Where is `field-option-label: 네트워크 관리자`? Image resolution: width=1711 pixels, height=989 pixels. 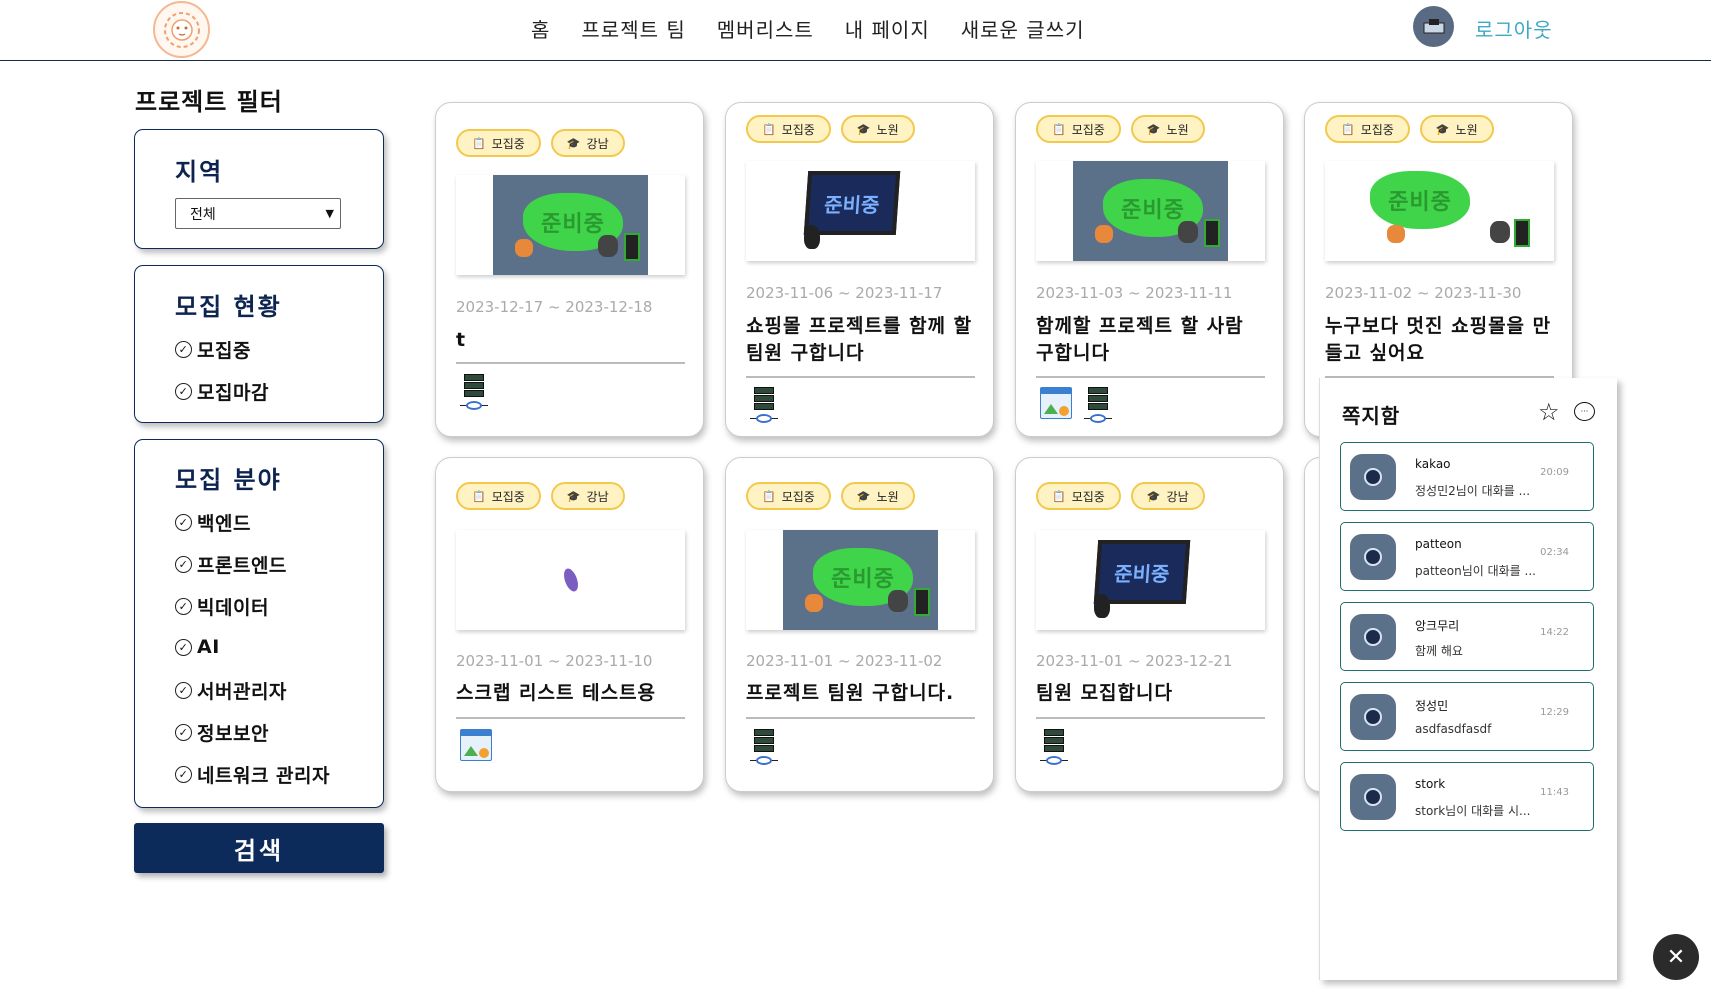
field-option-label: 네트워크 관리자 is located at coordinates (263, 776).